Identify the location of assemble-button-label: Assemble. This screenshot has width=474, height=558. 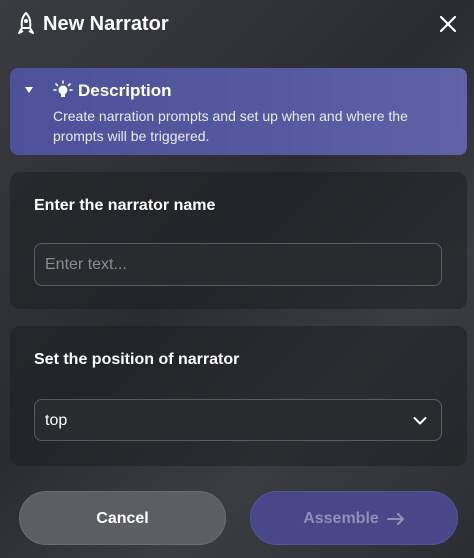
(341, 518).